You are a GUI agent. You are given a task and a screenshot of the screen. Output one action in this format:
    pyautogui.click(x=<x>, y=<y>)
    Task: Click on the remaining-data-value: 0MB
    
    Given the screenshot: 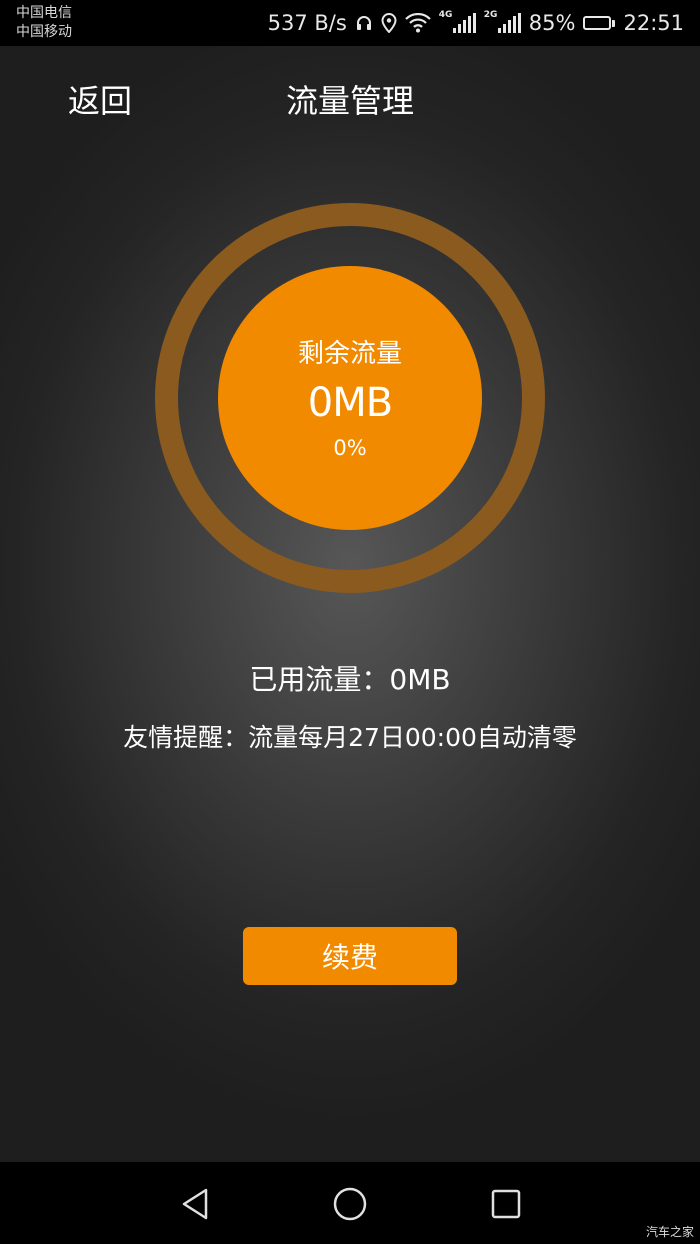 What is the action you would take?
    pyautogui.click(x=350, y=402)
    